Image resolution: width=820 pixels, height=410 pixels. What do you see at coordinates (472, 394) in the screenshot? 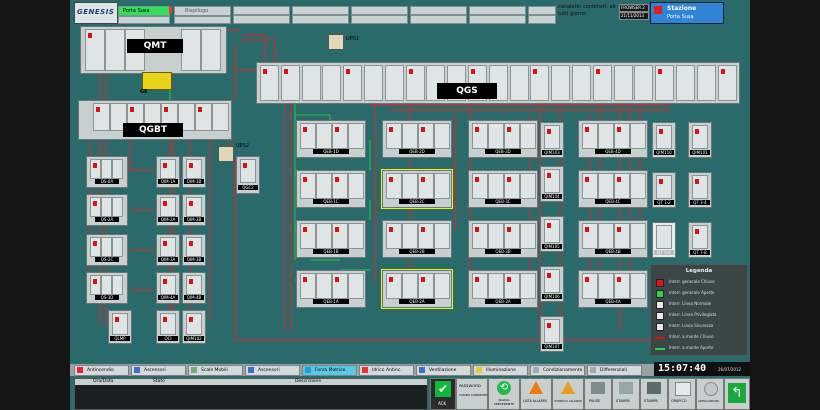
I see `password-button: PASSWORD CAMPO CORRENTE` at bounding box center [472, 394].